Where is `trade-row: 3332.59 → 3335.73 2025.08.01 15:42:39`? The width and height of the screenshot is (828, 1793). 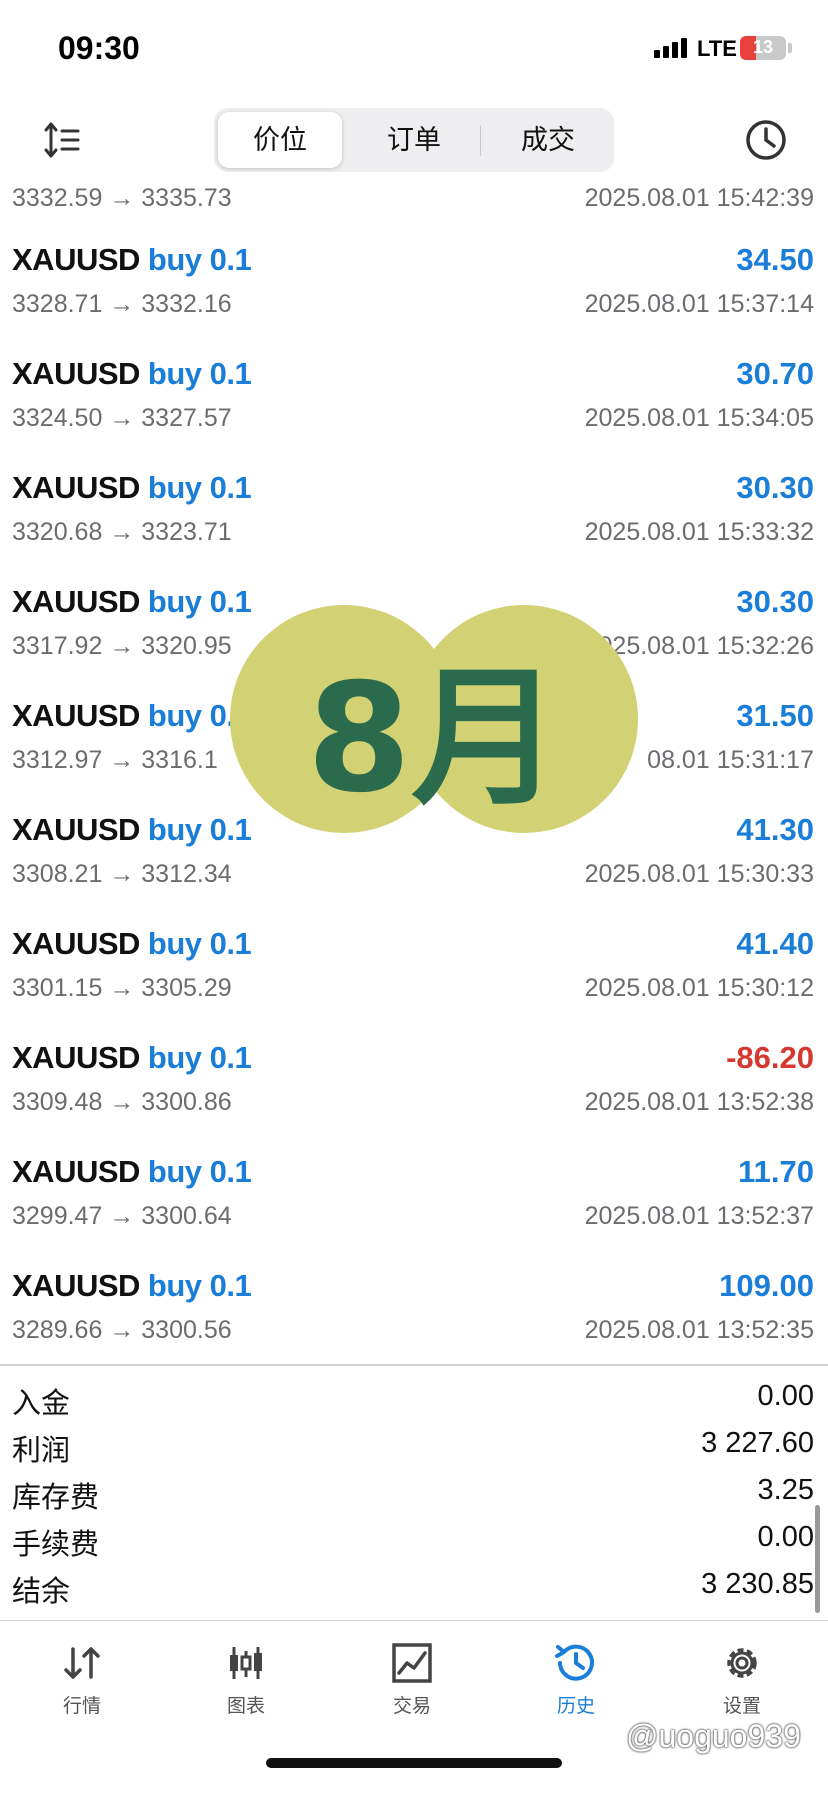
trade-row: 3332.59 → 3335.73 2025.08.01 15:42:39 is located at coordinates (414, 199).